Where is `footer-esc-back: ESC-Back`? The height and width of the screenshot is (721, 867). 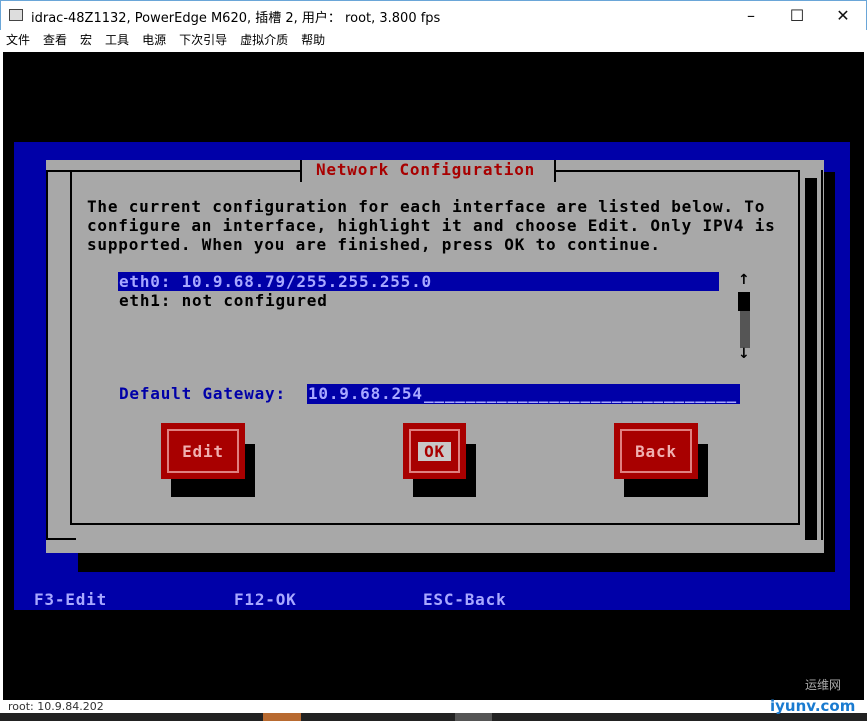 footer-esc-back: ESC-Back is located at coordinates (465, 599).